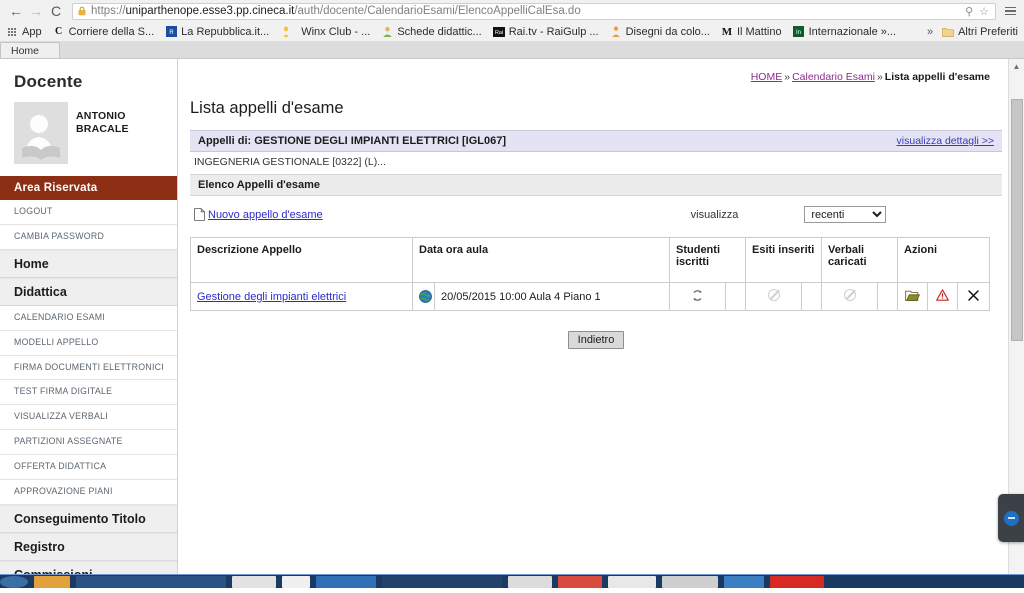  I want to click on raitv-icon: Rai, so click(498, 32).